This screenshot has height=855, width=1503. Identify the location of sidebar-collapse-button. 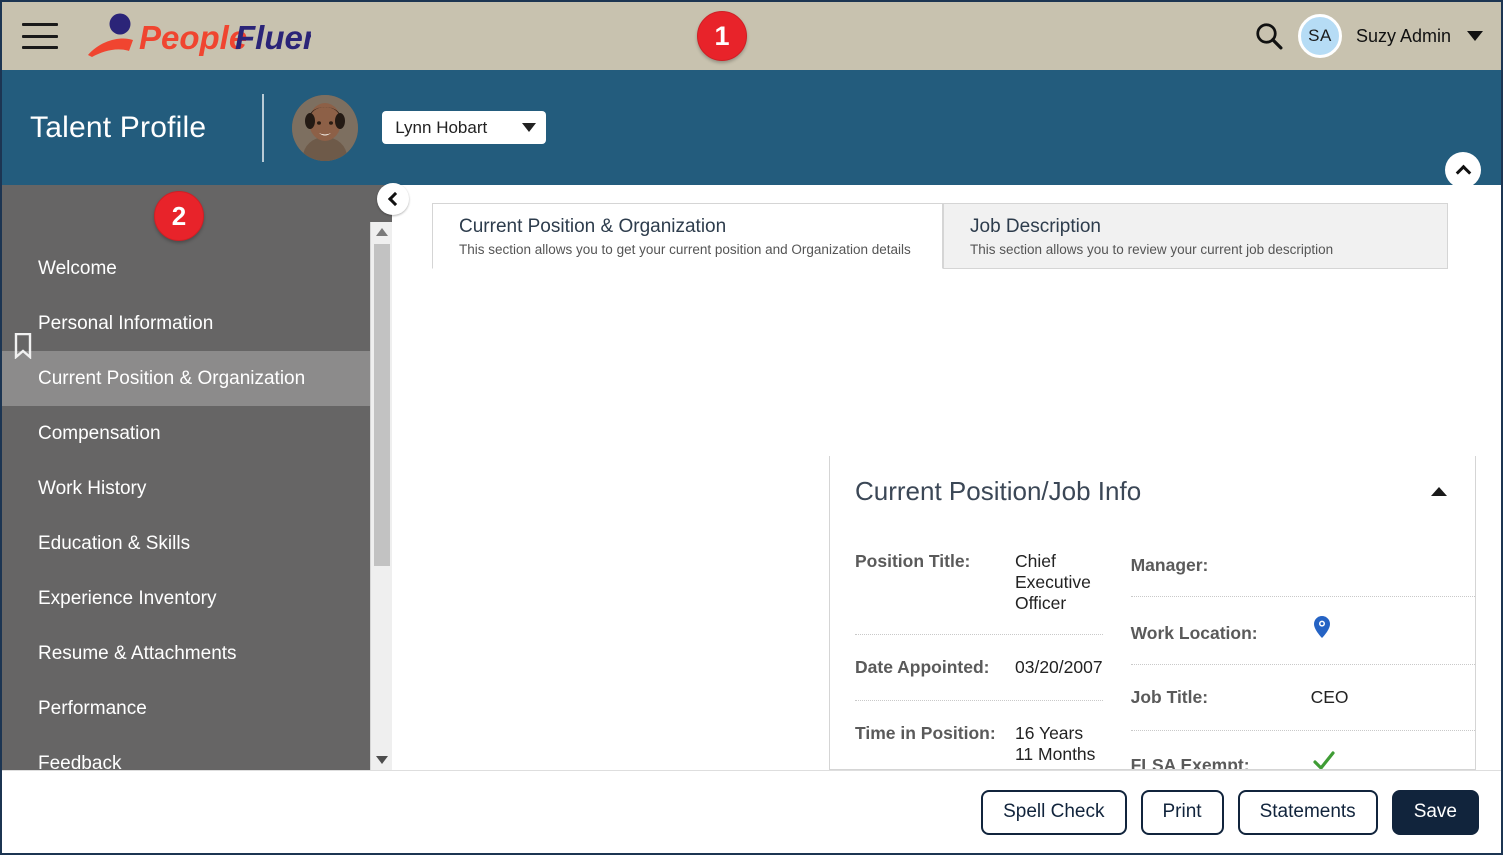
(393, 199).